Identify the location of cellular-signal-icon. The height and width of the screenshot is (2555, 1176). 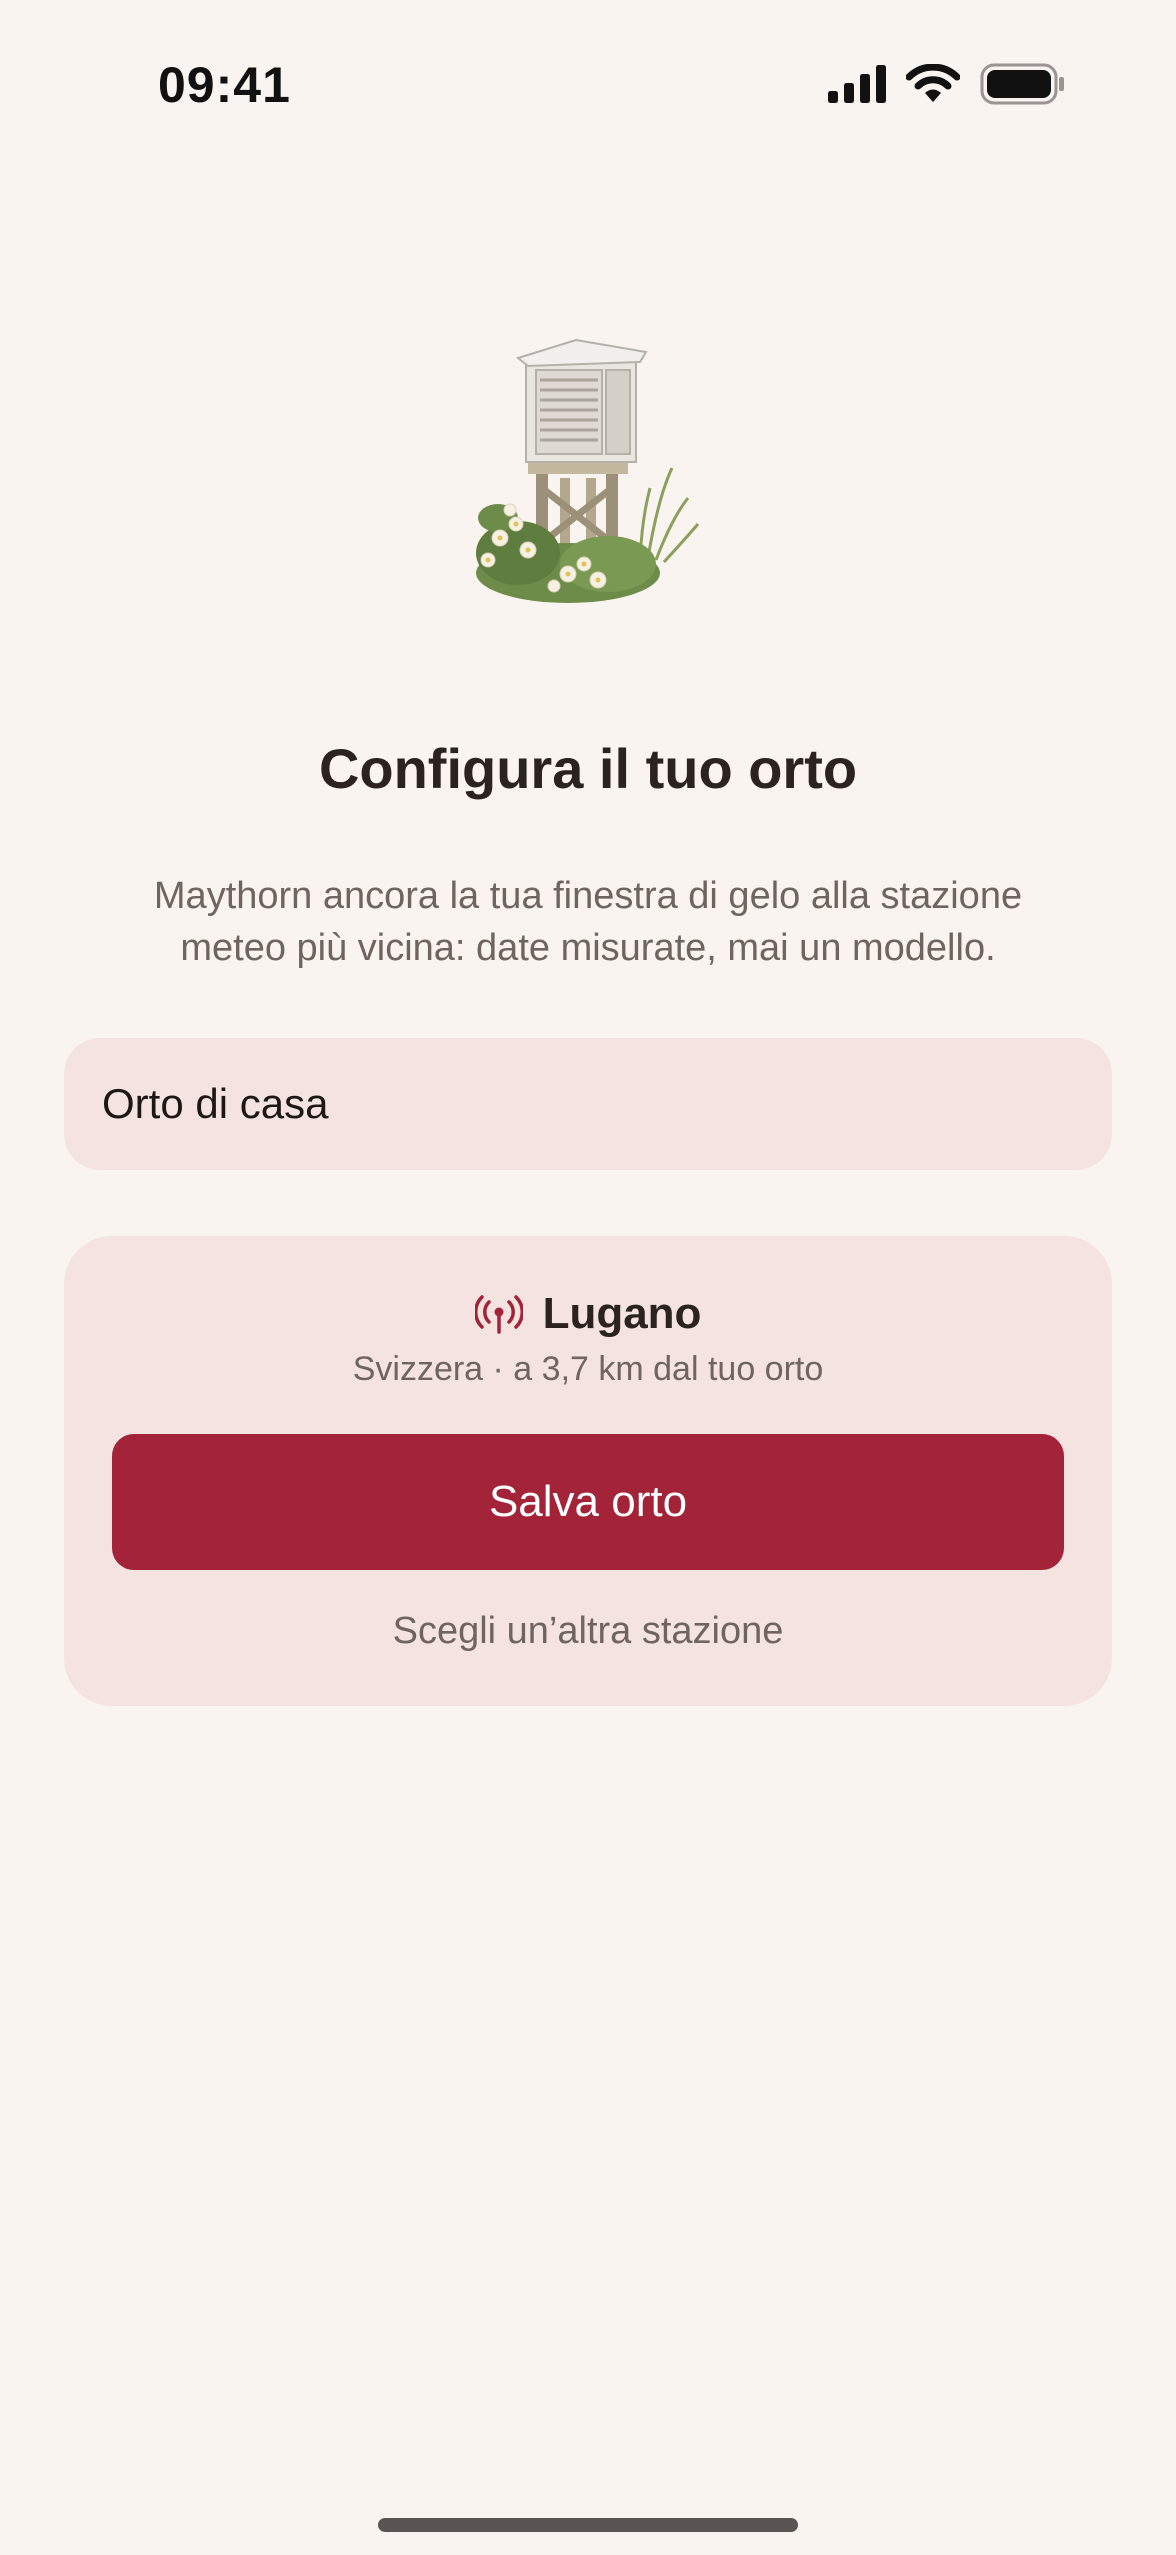
(857, 84).